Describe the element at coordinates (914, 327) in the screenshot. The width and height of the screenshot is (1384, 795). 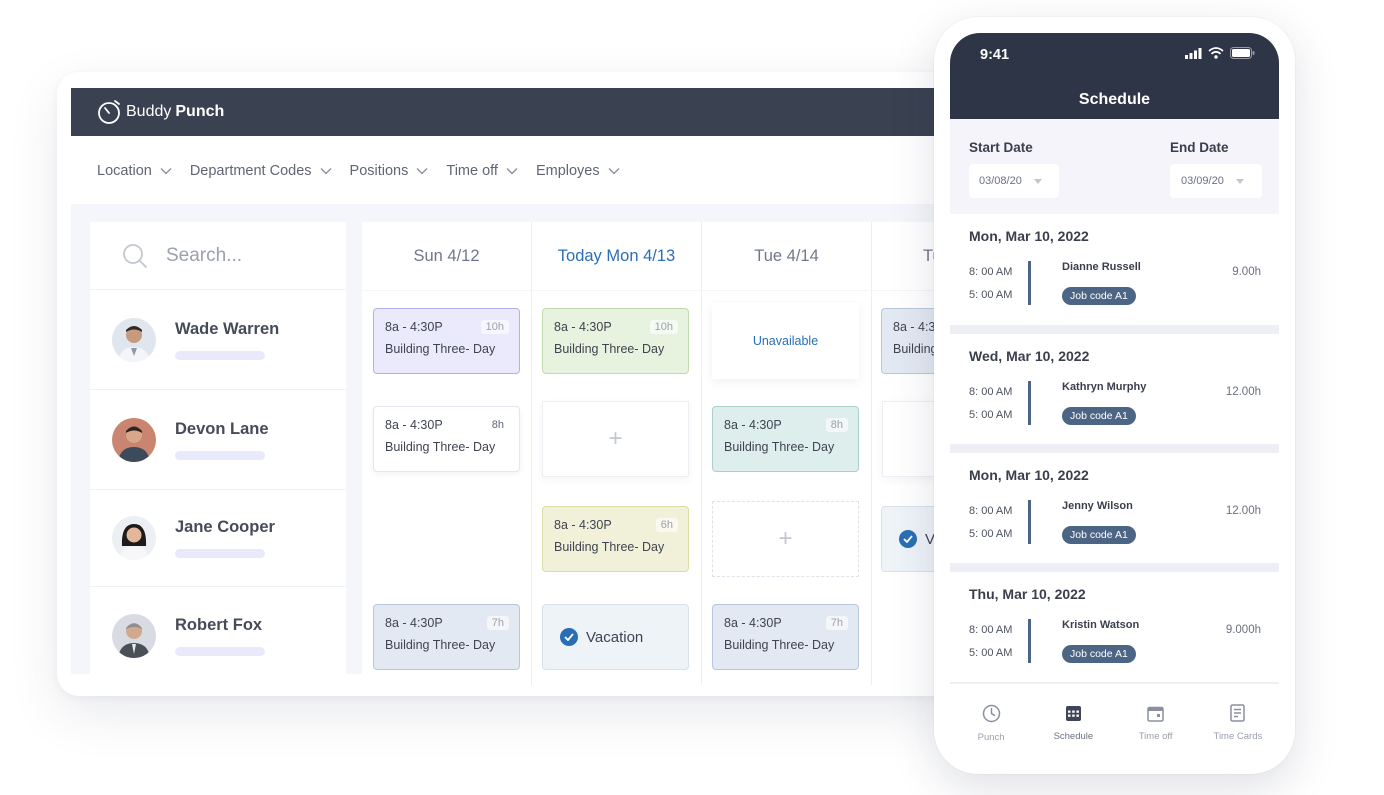
I see `shift-time: 8a - 4:3` at that location.